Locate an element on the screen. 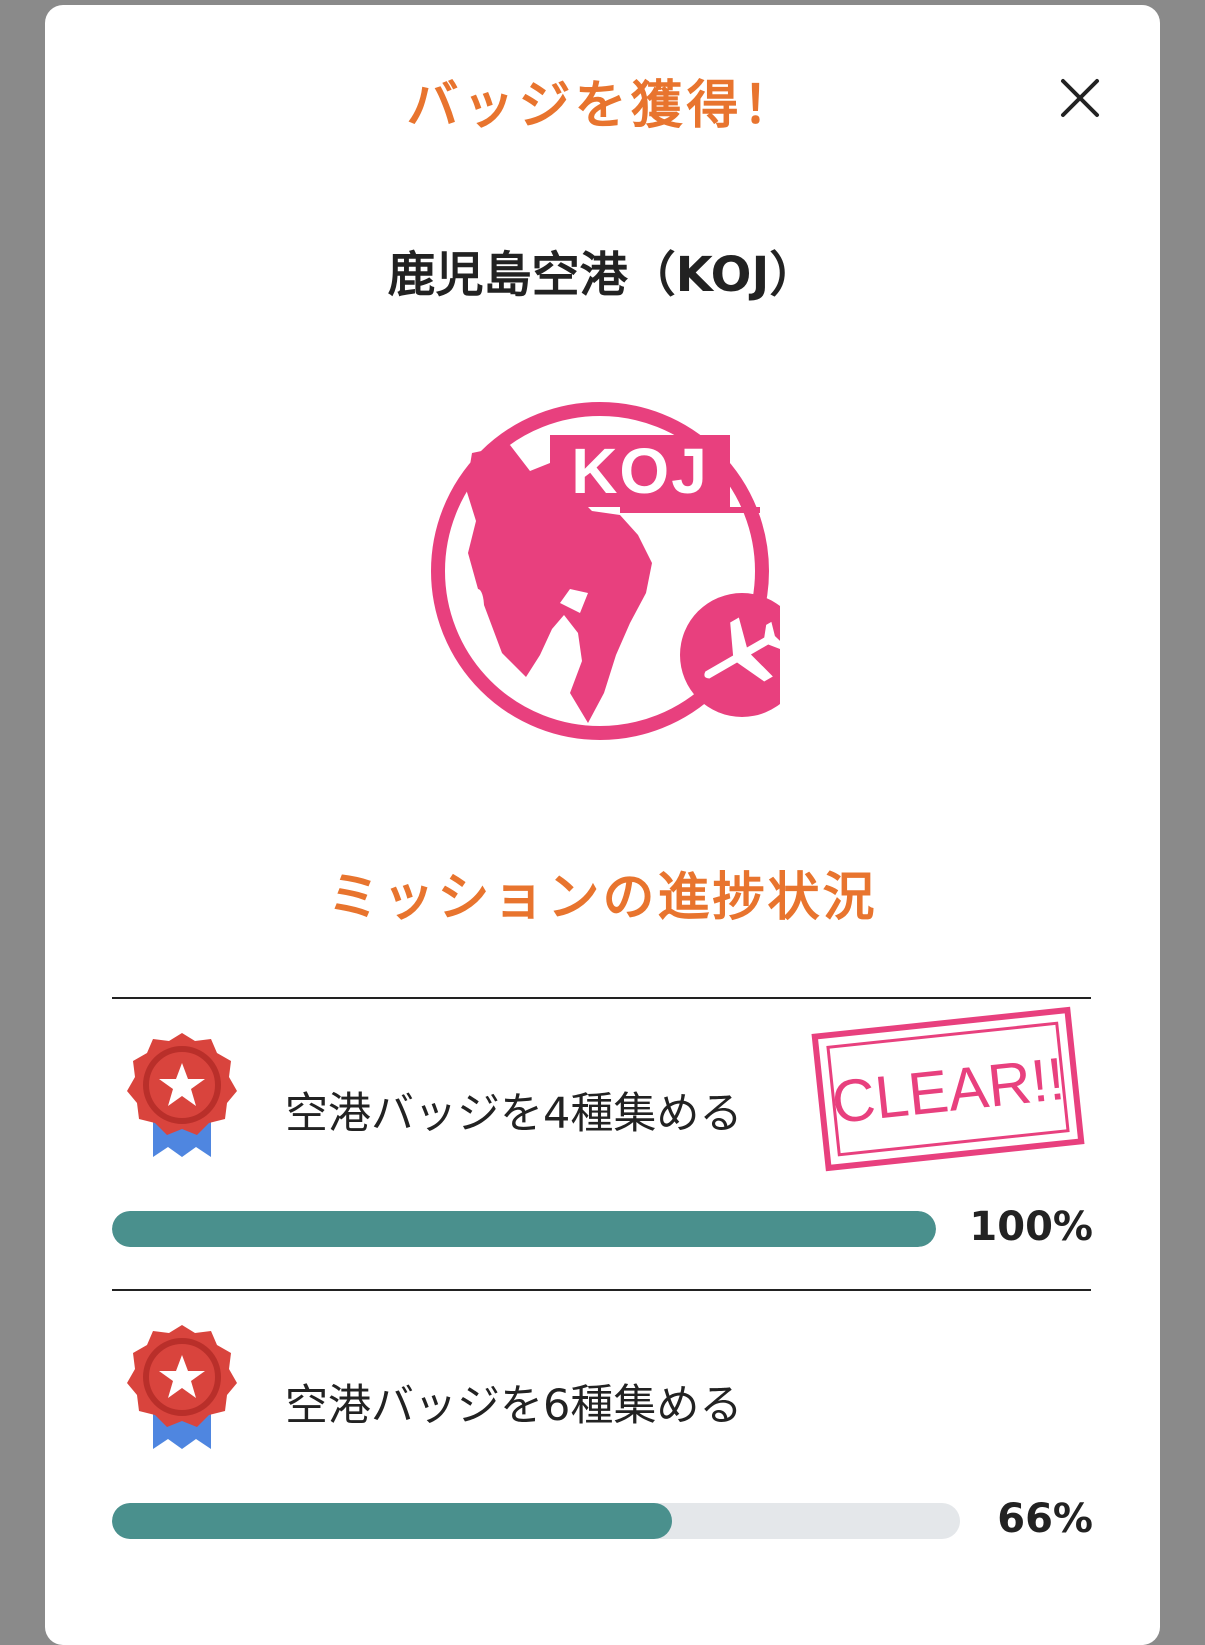 This screenshot has height=1645, width=1205. clear-stamp: CLEAR!! is located at coordinates (947, 1089).